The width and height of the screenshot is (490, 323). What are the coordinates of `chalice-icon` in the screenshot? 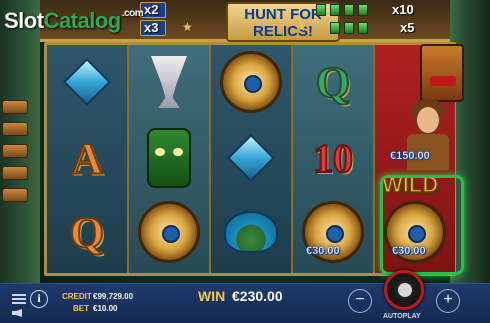 It's located at (169, 82).